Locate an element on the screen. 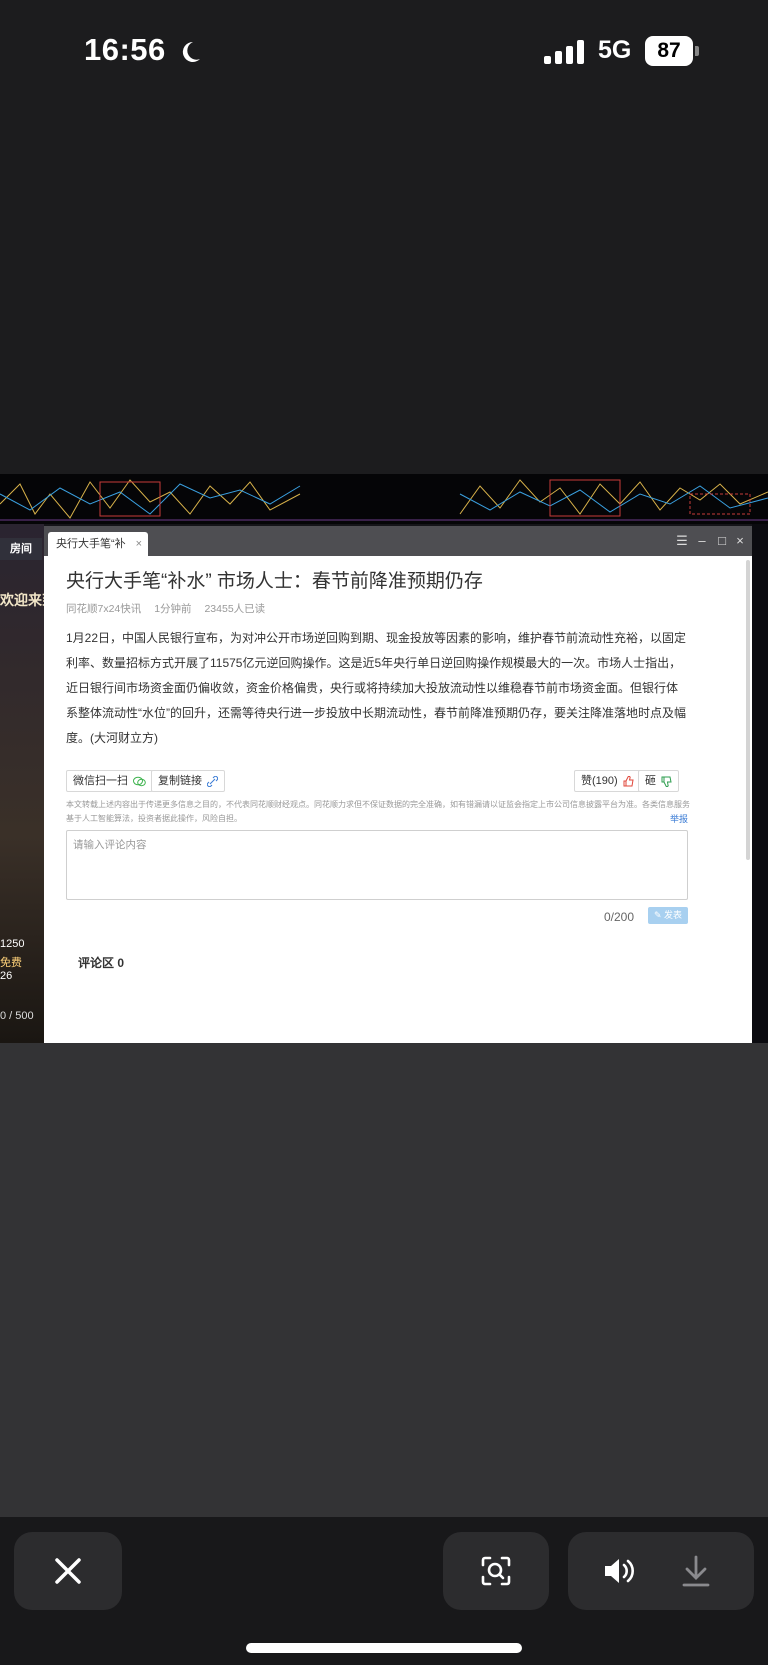 The image size is (768, 1665). comment-input: 请输入评论内容 is located at coordinates (377, 865).